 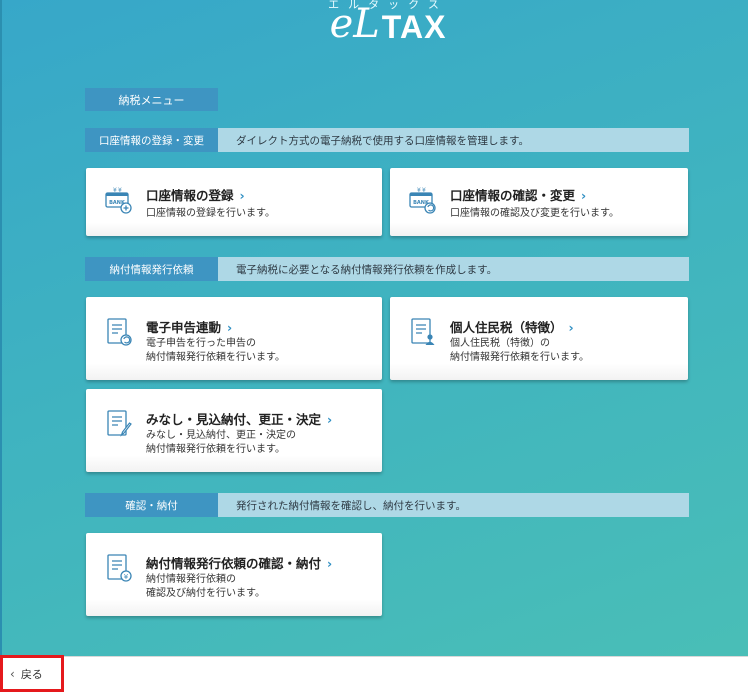 What do you see at coordinates (201, 343) in the screenshot?
I see `e-filing-desc-1: 電子申告を行った申告の` at bounding box center [201, 343].